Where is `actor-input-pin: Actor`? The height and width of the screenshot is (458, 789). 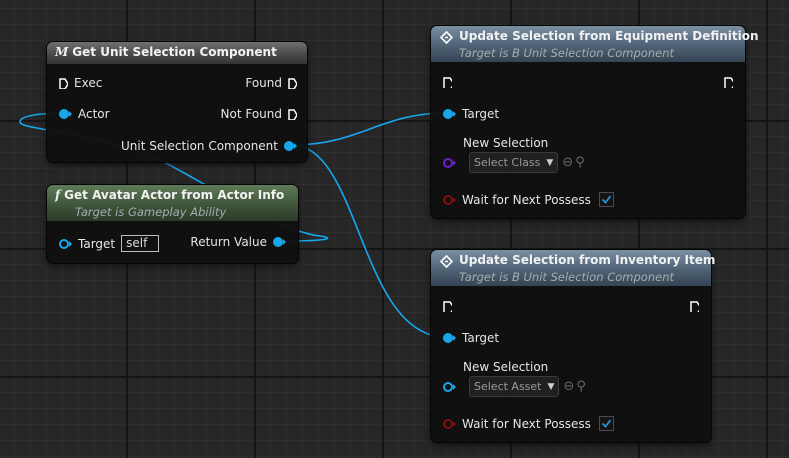 actor-input-pin: Actor is located at coordinates (84, 114).